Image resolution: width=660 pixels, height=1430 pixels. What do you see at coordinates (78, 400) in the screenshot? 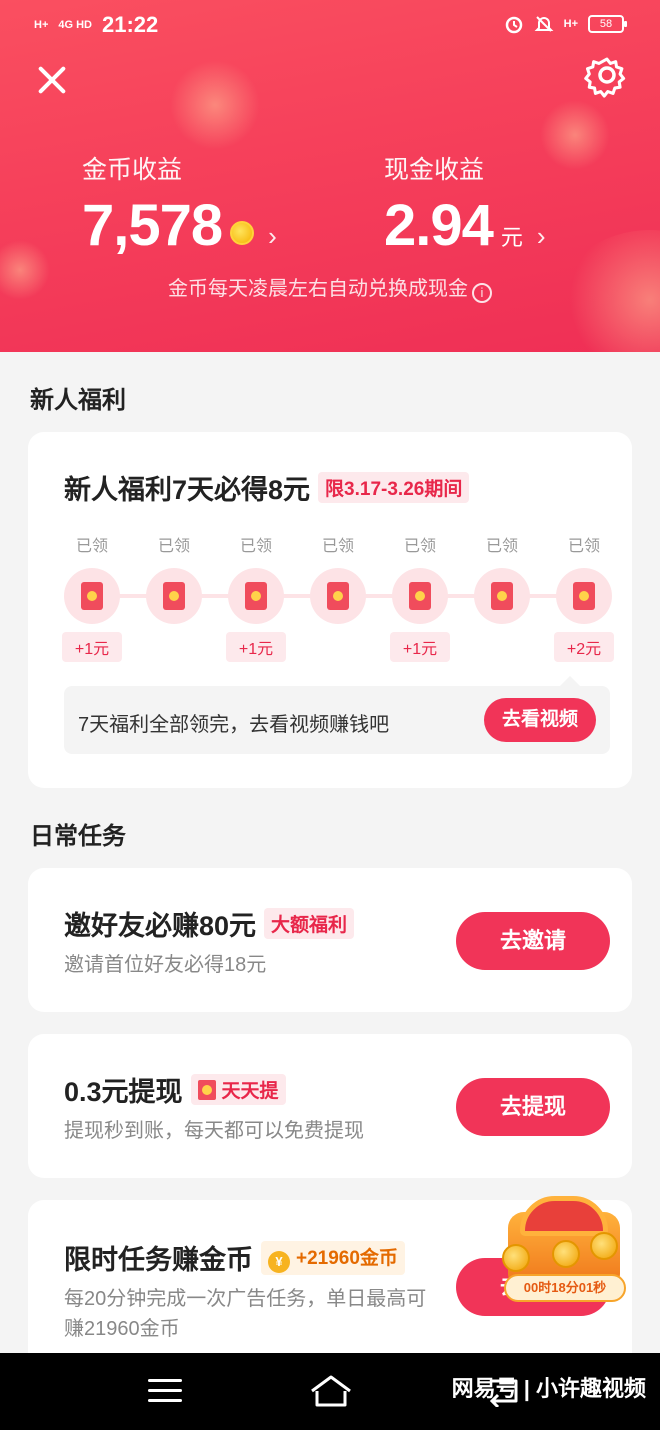
I see `newbie-section-title: 新人福利` at bounding box center [78, 400].